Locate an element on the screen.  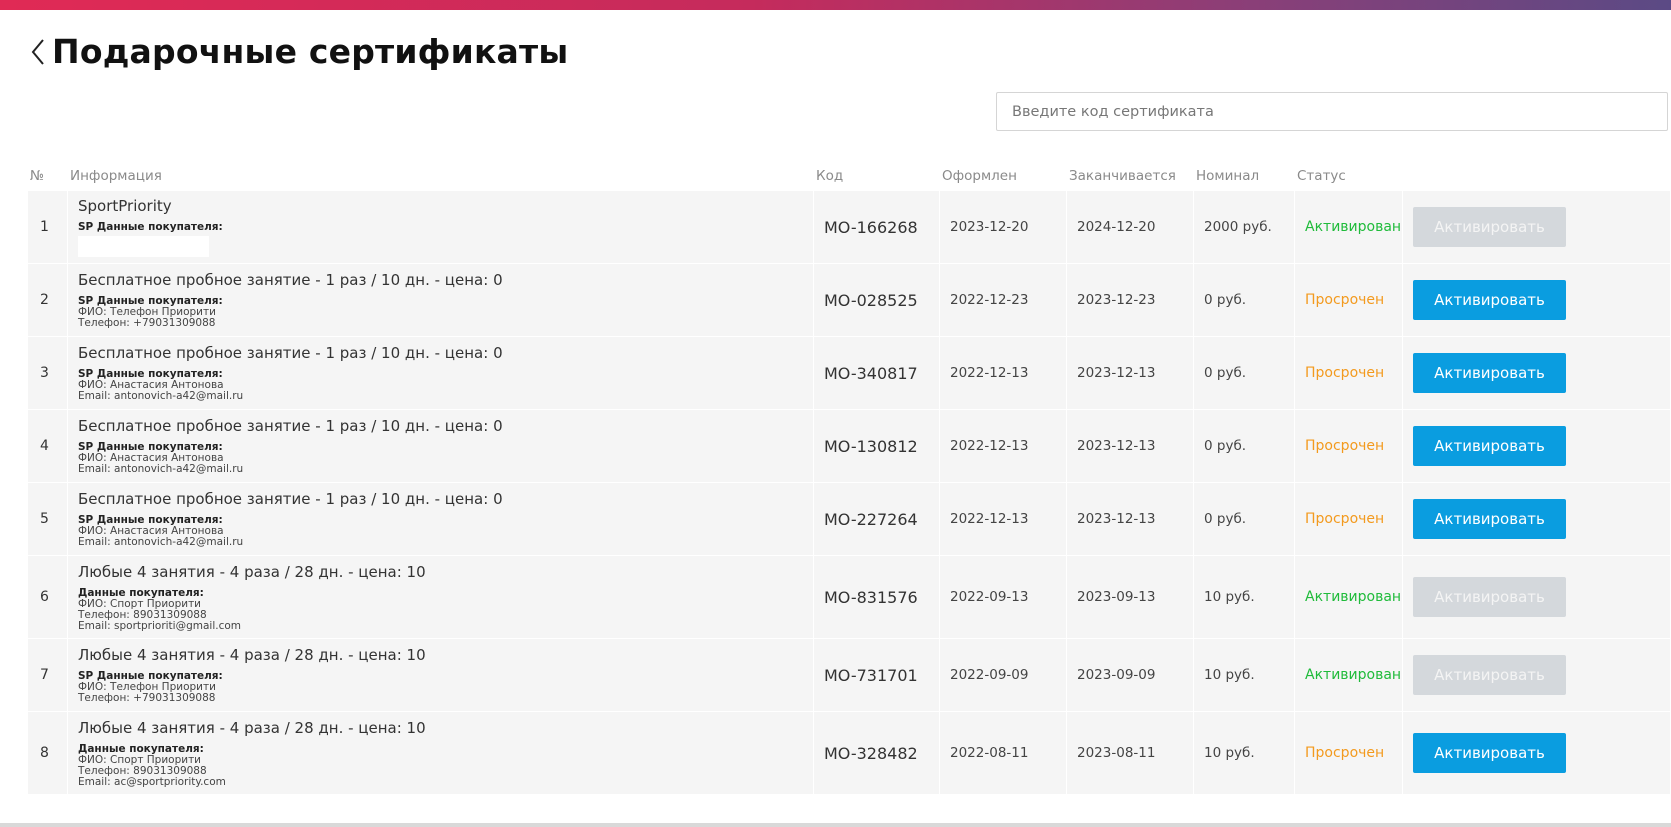
buyer-blank-field is located at coordinates (143, 246).